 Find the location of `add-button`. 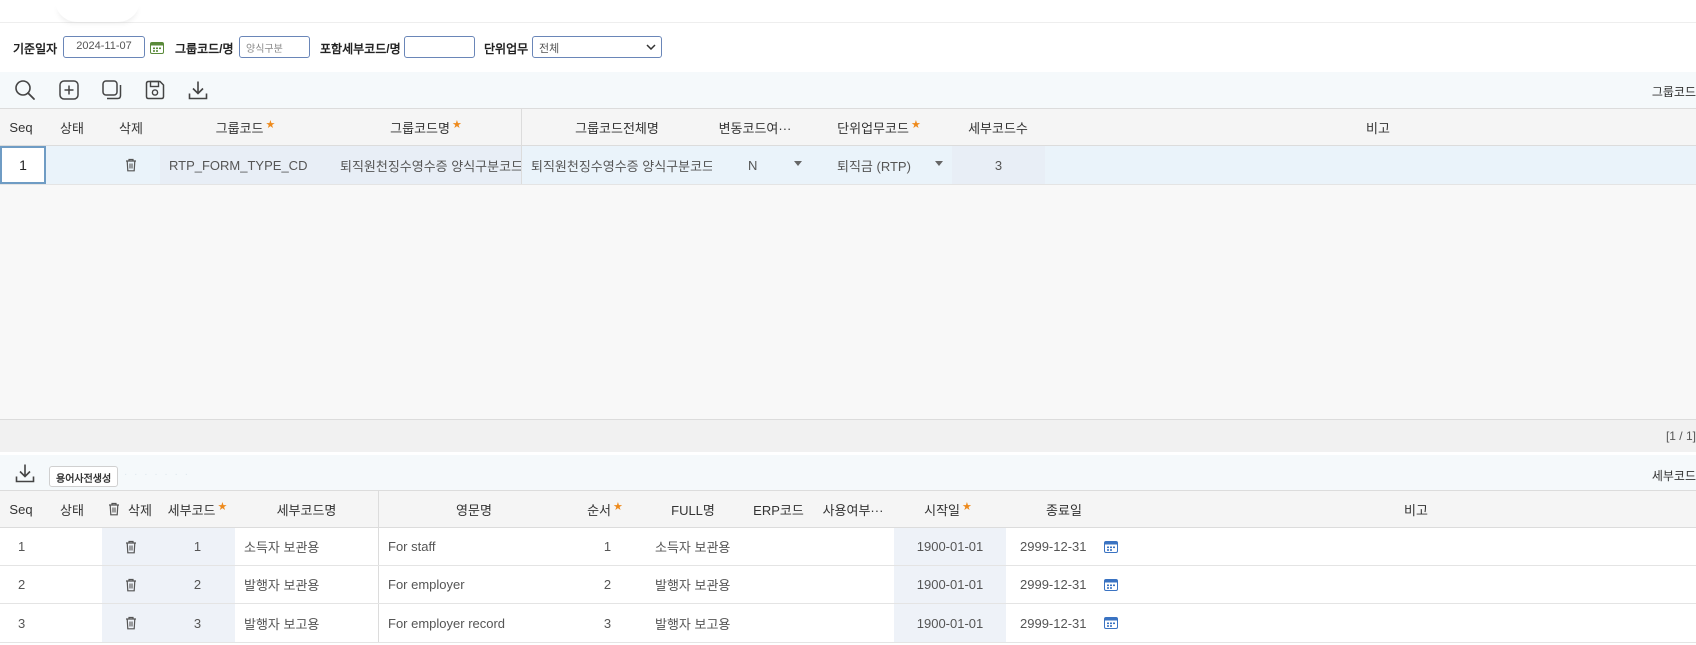

add-button is located at coordinates (69, 90).